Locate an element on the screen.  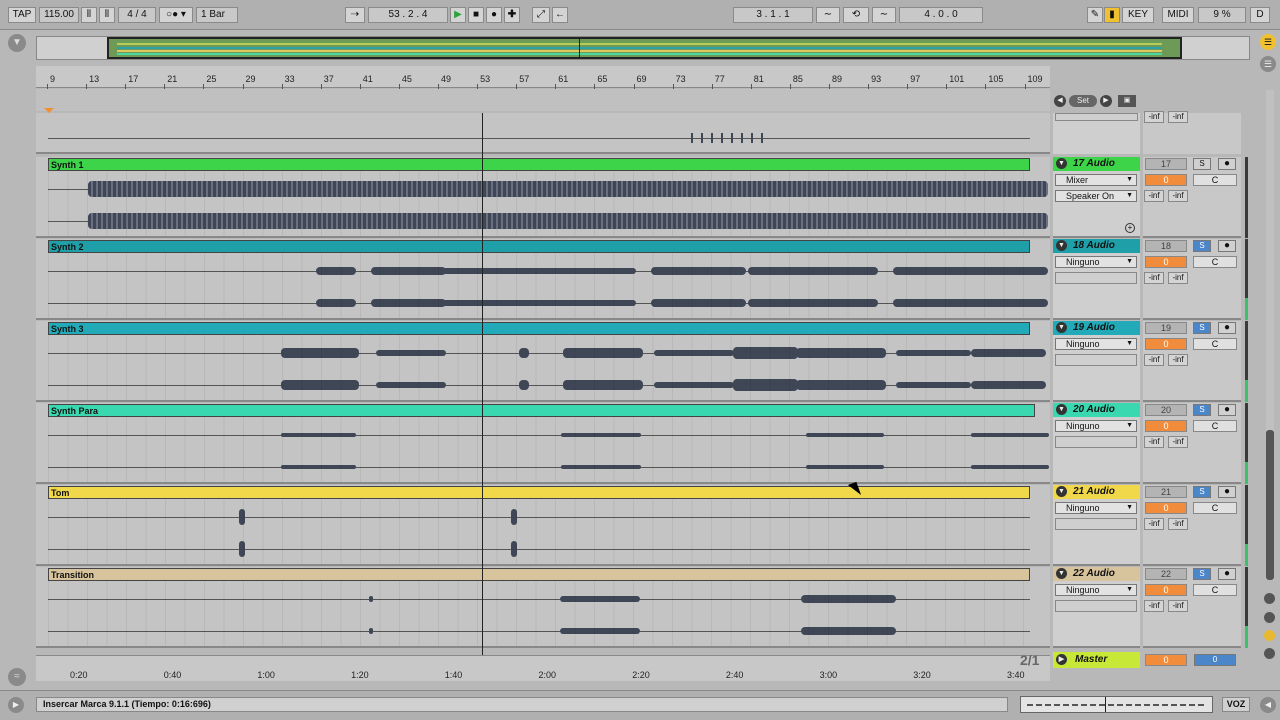
clip-header: Synth Para is located at coordinates (541, 410).